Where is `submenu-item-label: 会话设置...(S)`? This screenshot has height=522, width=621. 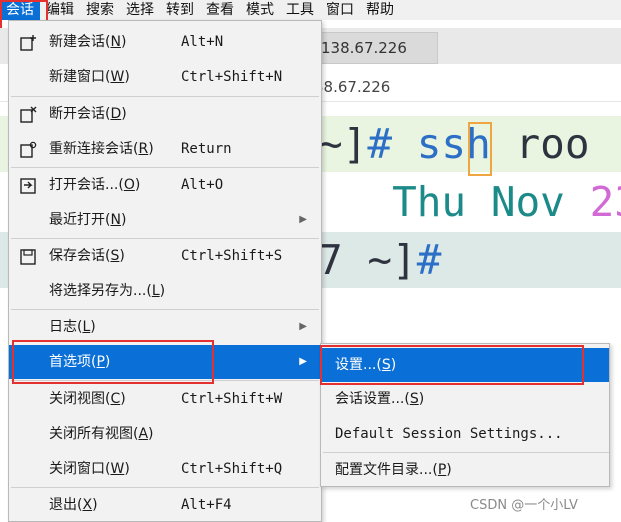
submenu-item-label: 会话设置...(S) is located at coordinates (380, 399).